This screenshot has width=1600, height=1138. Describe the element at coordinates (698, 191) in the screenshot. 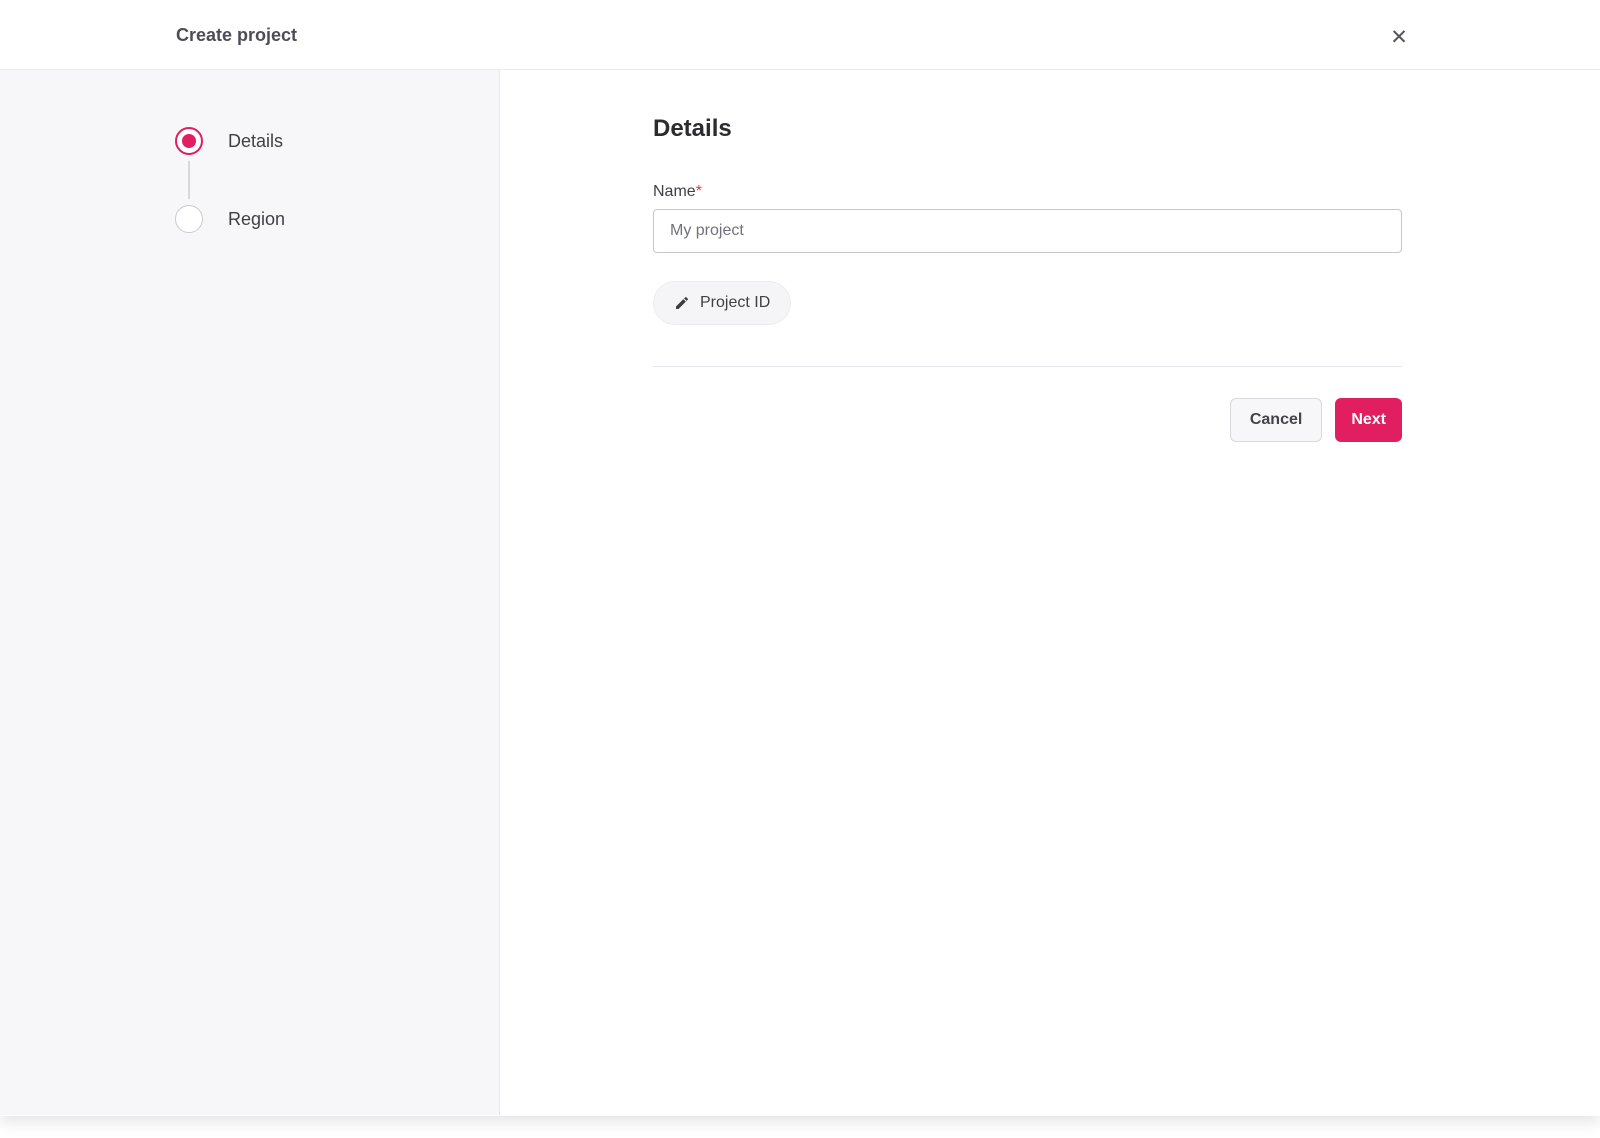

I see `required-asterisk: *` at that location.